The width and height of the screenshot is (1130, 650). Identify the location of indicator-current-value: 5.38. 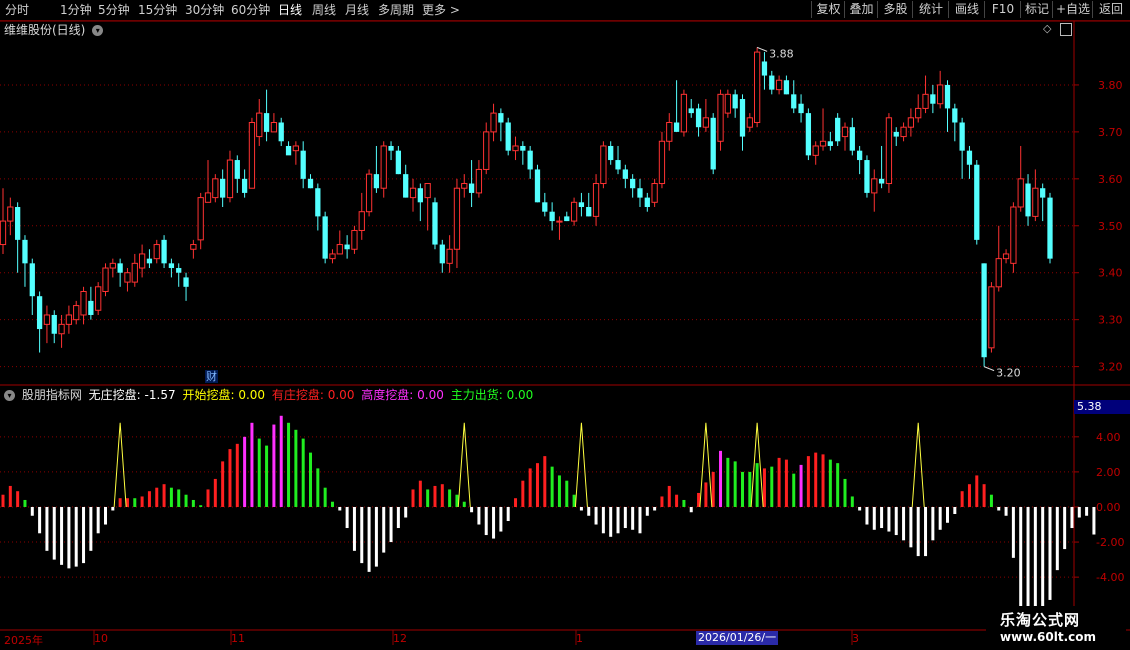
(1102, 407).